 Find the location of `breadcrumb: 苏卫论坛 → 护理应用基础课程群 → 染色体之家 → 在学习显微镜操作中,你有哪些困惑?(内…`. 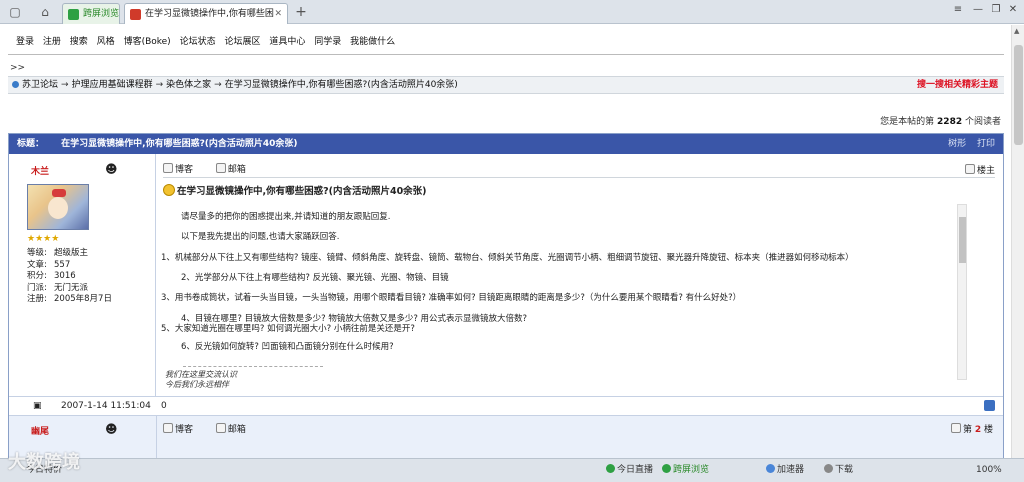

breadcrumb: 苏卫论坛 → 护理应用基础课程群 → 染色体之家 → 在学习显微镜操作中,你有哪些困惑?(内… is located at coordinates (506, 85).